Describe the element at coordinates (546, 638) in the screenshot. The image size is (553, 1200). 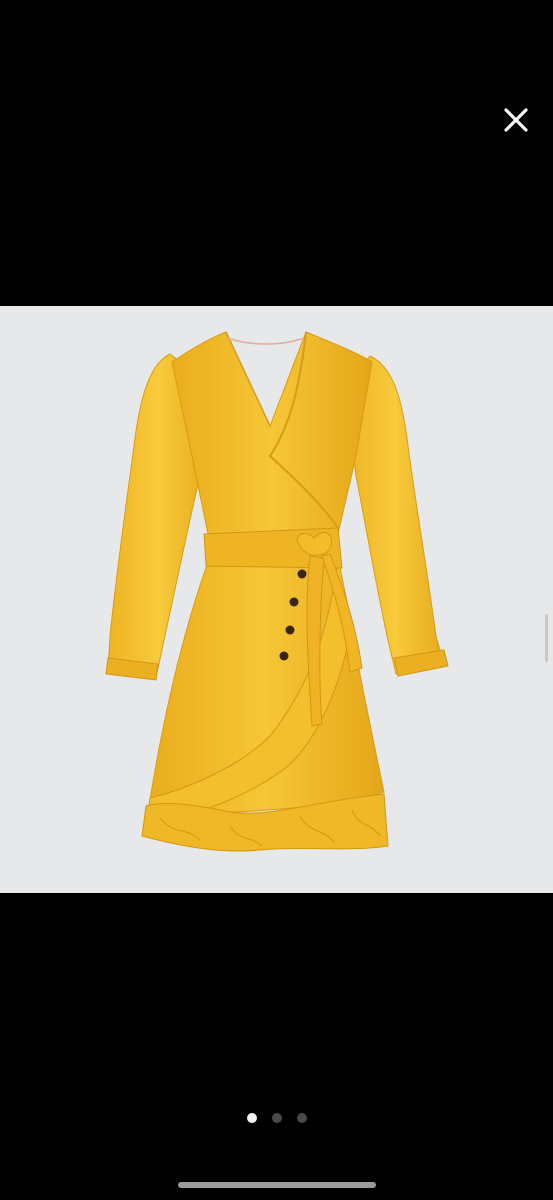
I see `image-scrollbar` at that location.